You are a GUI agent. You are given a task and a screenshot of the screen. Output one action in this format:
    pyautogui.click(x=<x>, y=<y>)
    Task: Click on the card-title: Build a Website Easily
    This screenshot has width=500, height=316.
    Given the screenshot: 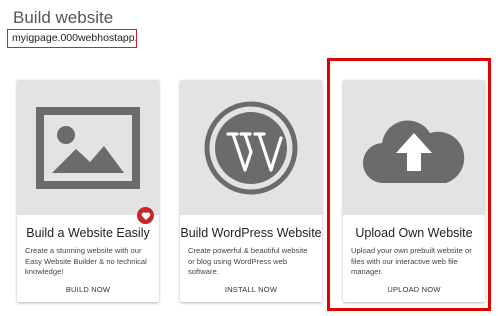 What is the action you would take?
    pyautogui.click(x=88, y=233)
    